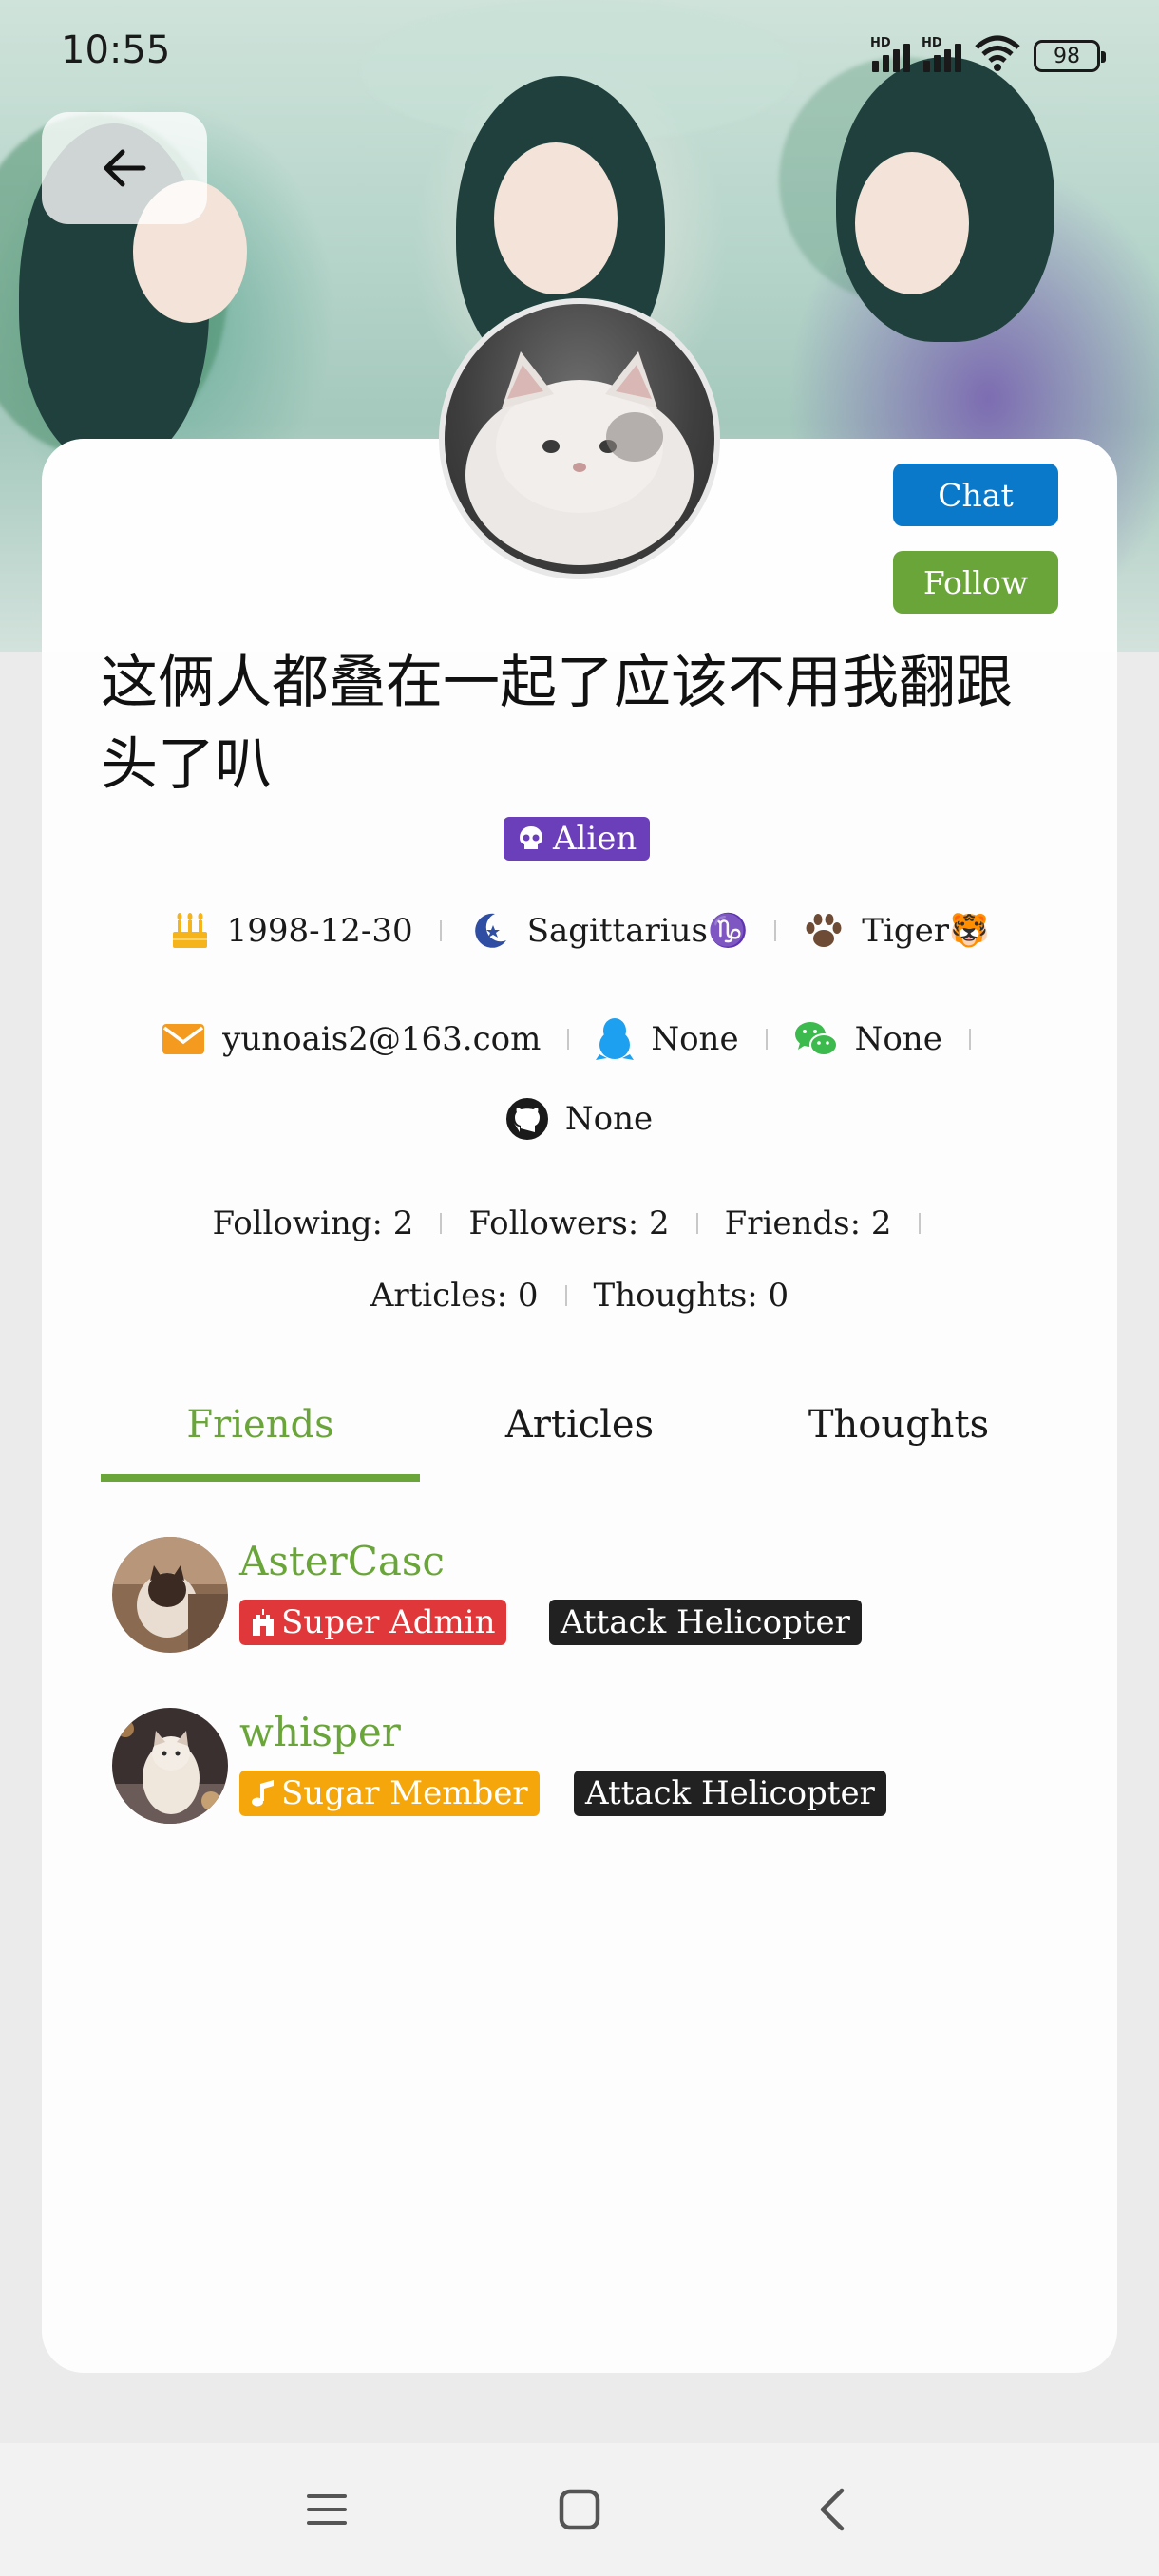 This screenshot has width=1159, height=2576. I want to click on stats-row-1: Following: 2 Followers: 2 Friends: 2, so click(579, 1223).